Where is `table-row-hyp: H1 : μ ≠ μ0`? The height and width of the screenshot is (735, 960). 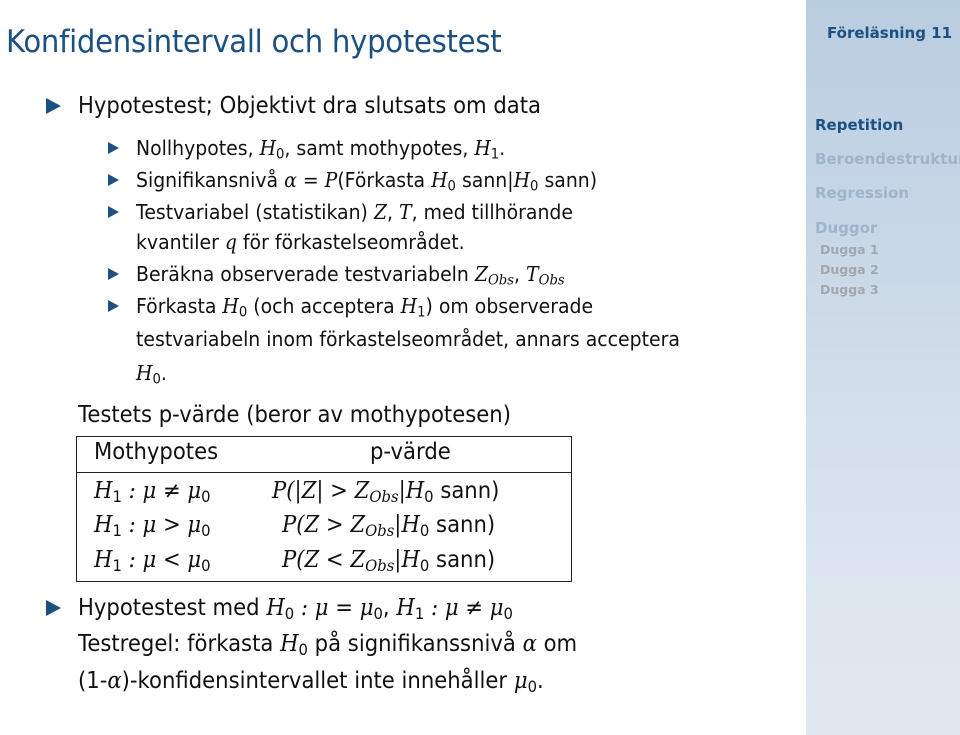 table-row-hyp: H1 : μ ≠ μ0 is located at coordinates (152, 491).